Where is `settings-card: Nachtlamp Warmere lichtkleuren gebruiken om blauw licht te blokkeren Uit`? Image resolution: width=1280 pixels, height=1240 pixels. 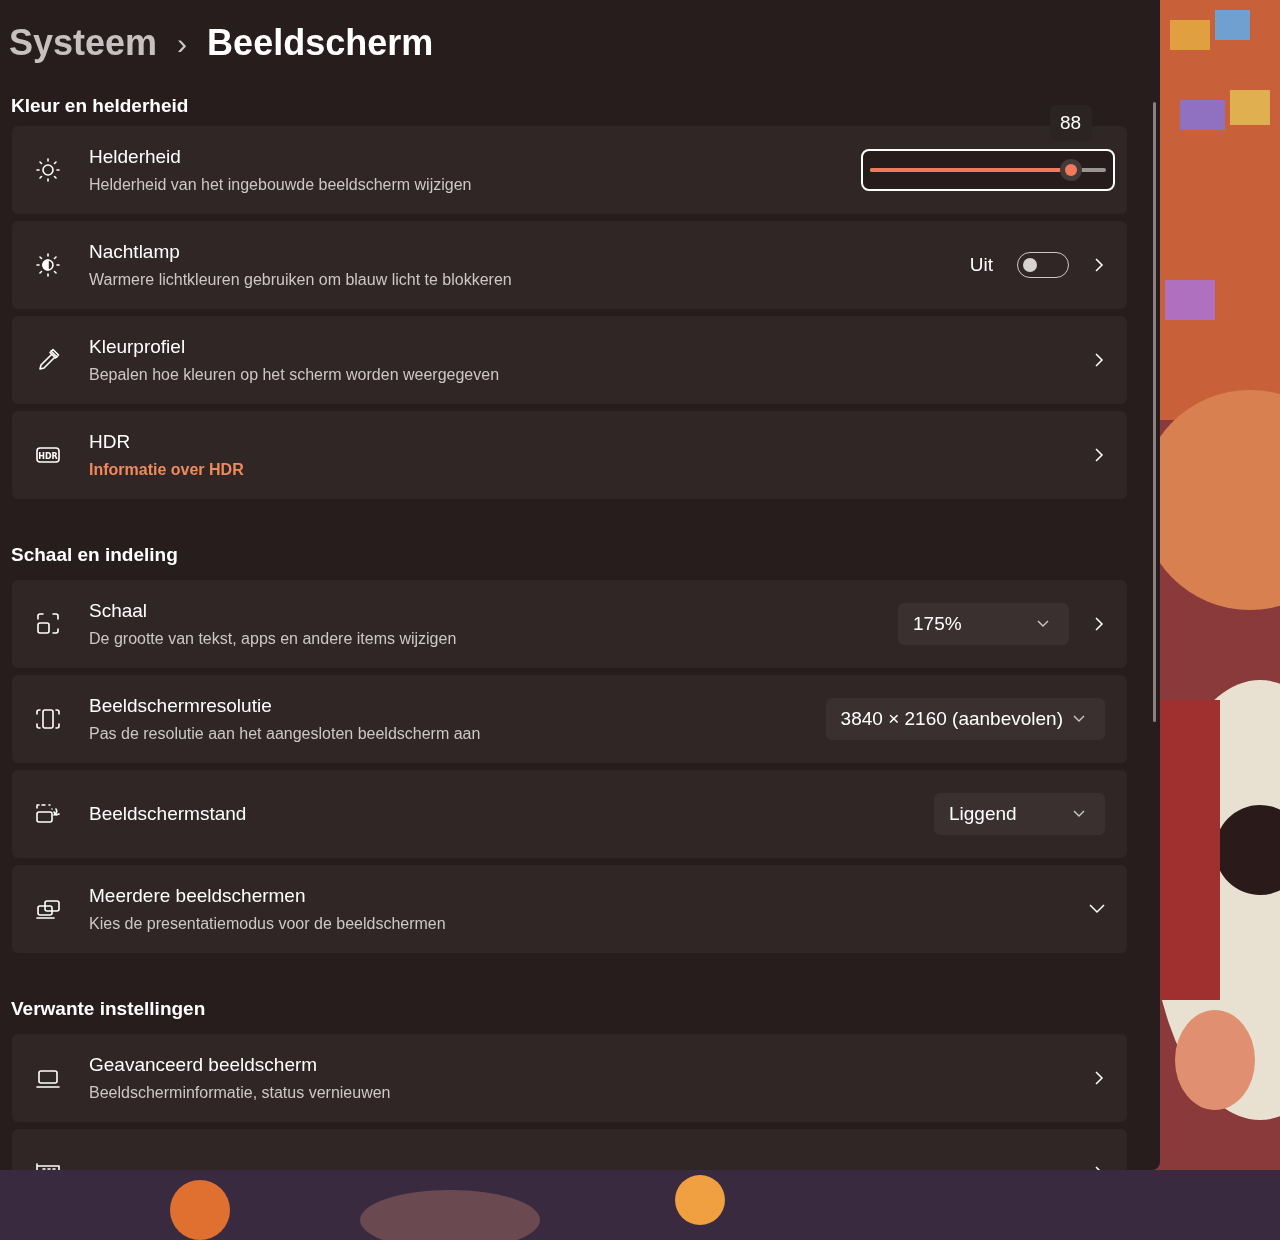 settings-card: Nachtlamp Warmere lichtkleuren gebruiken om blauw licht te blokkeren Uit is located at coordinates (569, 265).